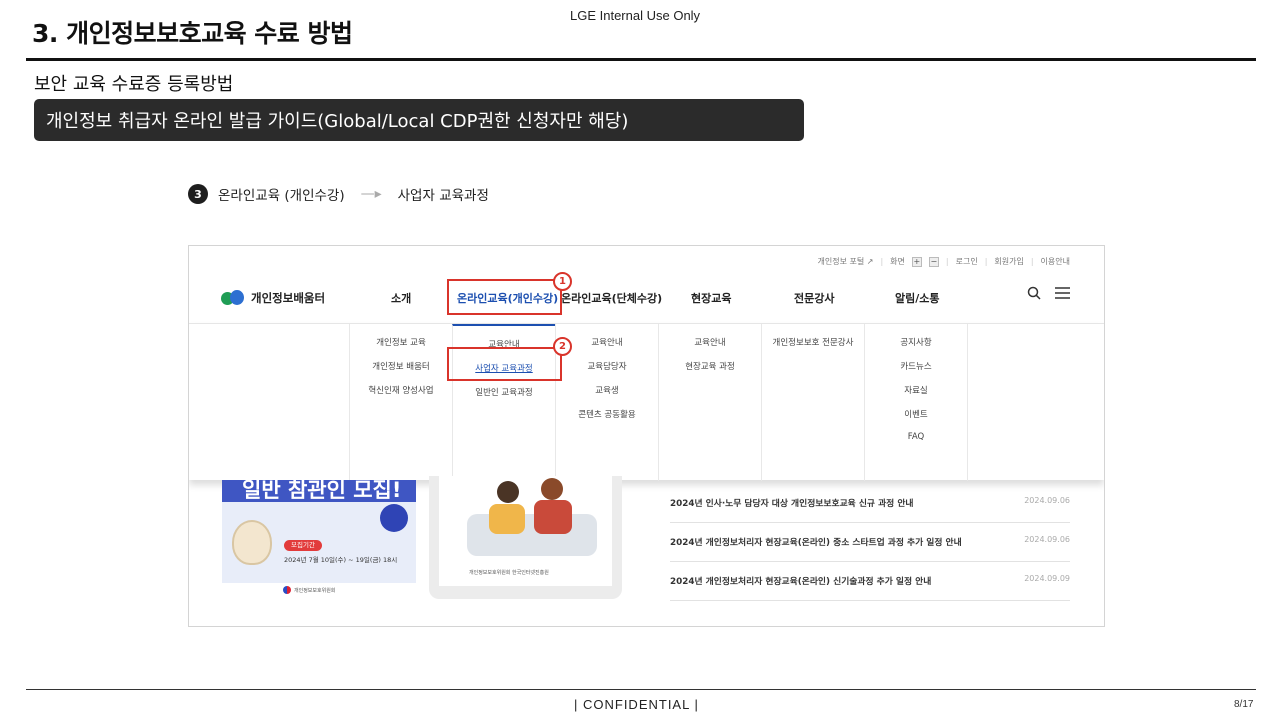  Describe the element at coordinates (916, 390) in the screenshot. I see `menu-item: 자료실` at that location.